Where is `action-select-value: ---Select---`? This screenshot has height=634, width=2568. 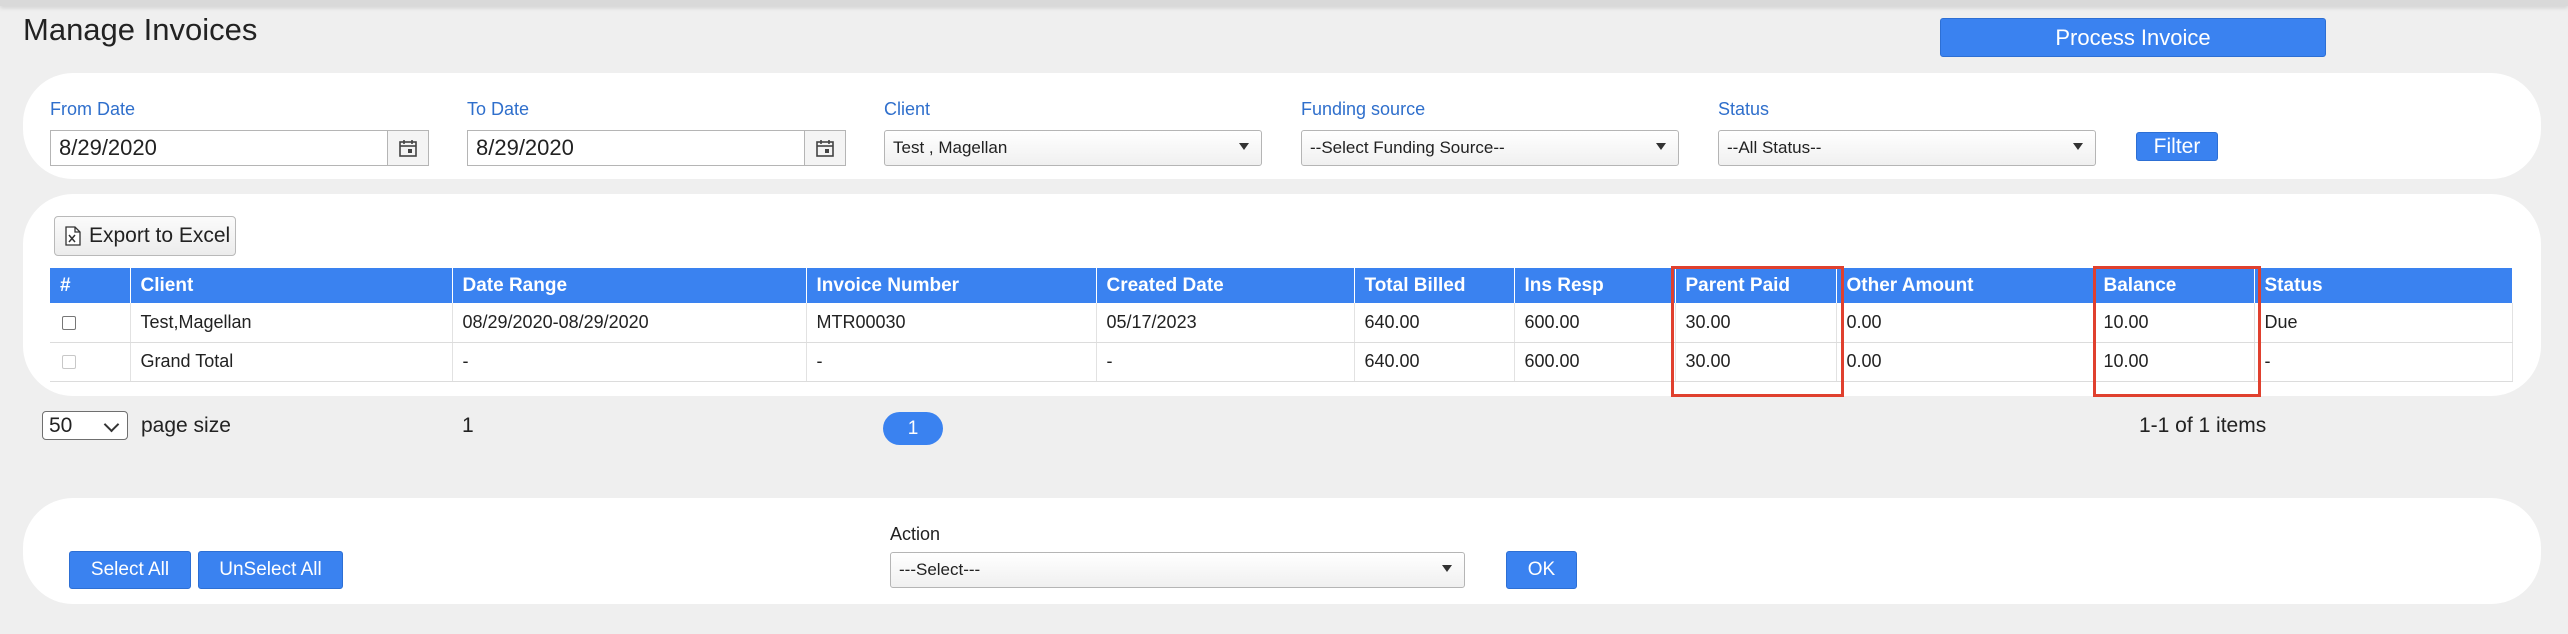 action-select-value: ---Select--- is located at coordinates (940, 569).